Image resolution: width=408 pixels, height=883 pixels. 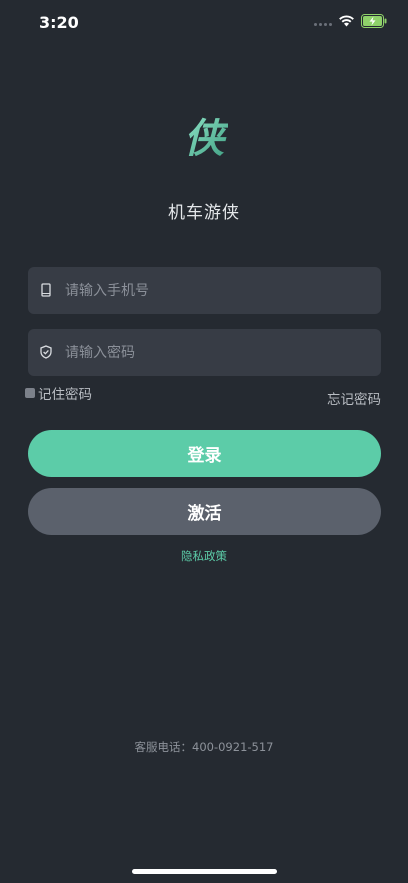 What do you see at coordinates (30, 393) in the screenshot?
I see `checkbox-icon` at bounding box center [30, 393].